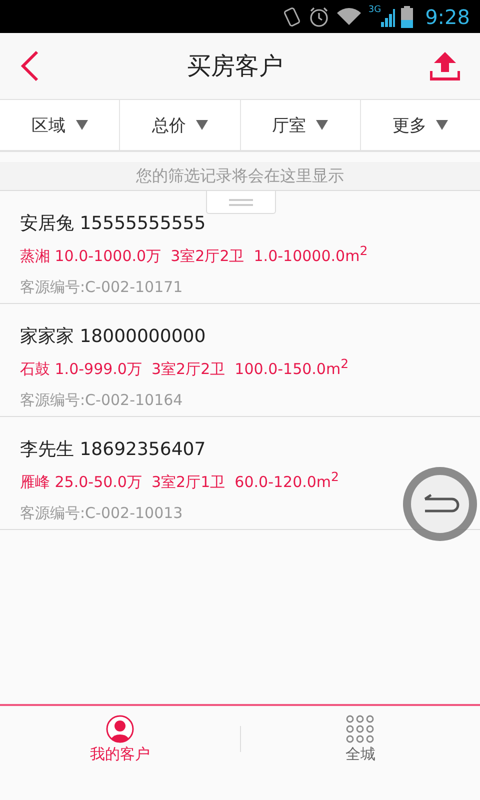 The height and width of the screenshot is (800, 480). I want to click on nav-tab: 我的客户, so click(120, 739).